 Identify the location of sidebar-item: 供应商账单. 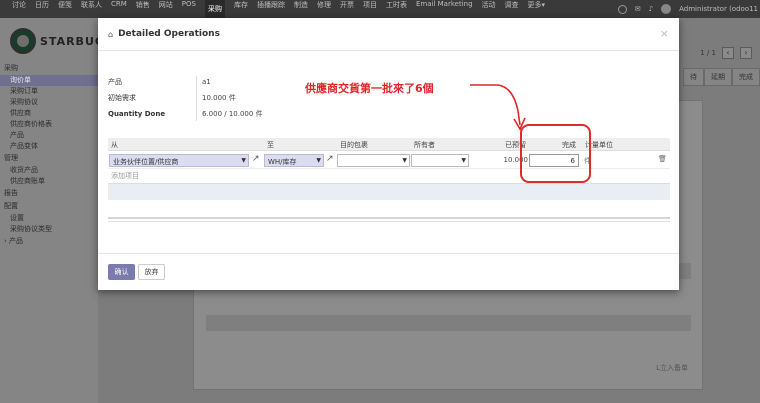
(49, 181).